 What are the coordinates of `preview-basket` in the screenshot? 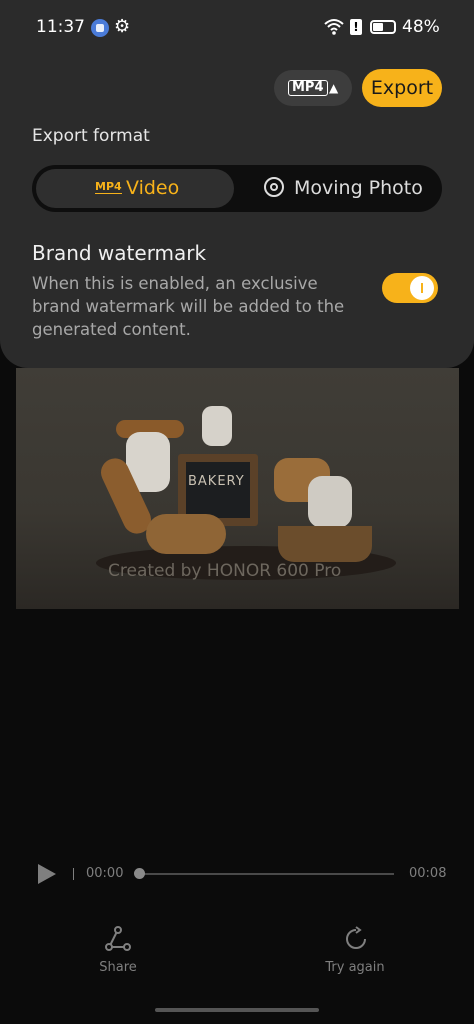 It's located at (325, 544).